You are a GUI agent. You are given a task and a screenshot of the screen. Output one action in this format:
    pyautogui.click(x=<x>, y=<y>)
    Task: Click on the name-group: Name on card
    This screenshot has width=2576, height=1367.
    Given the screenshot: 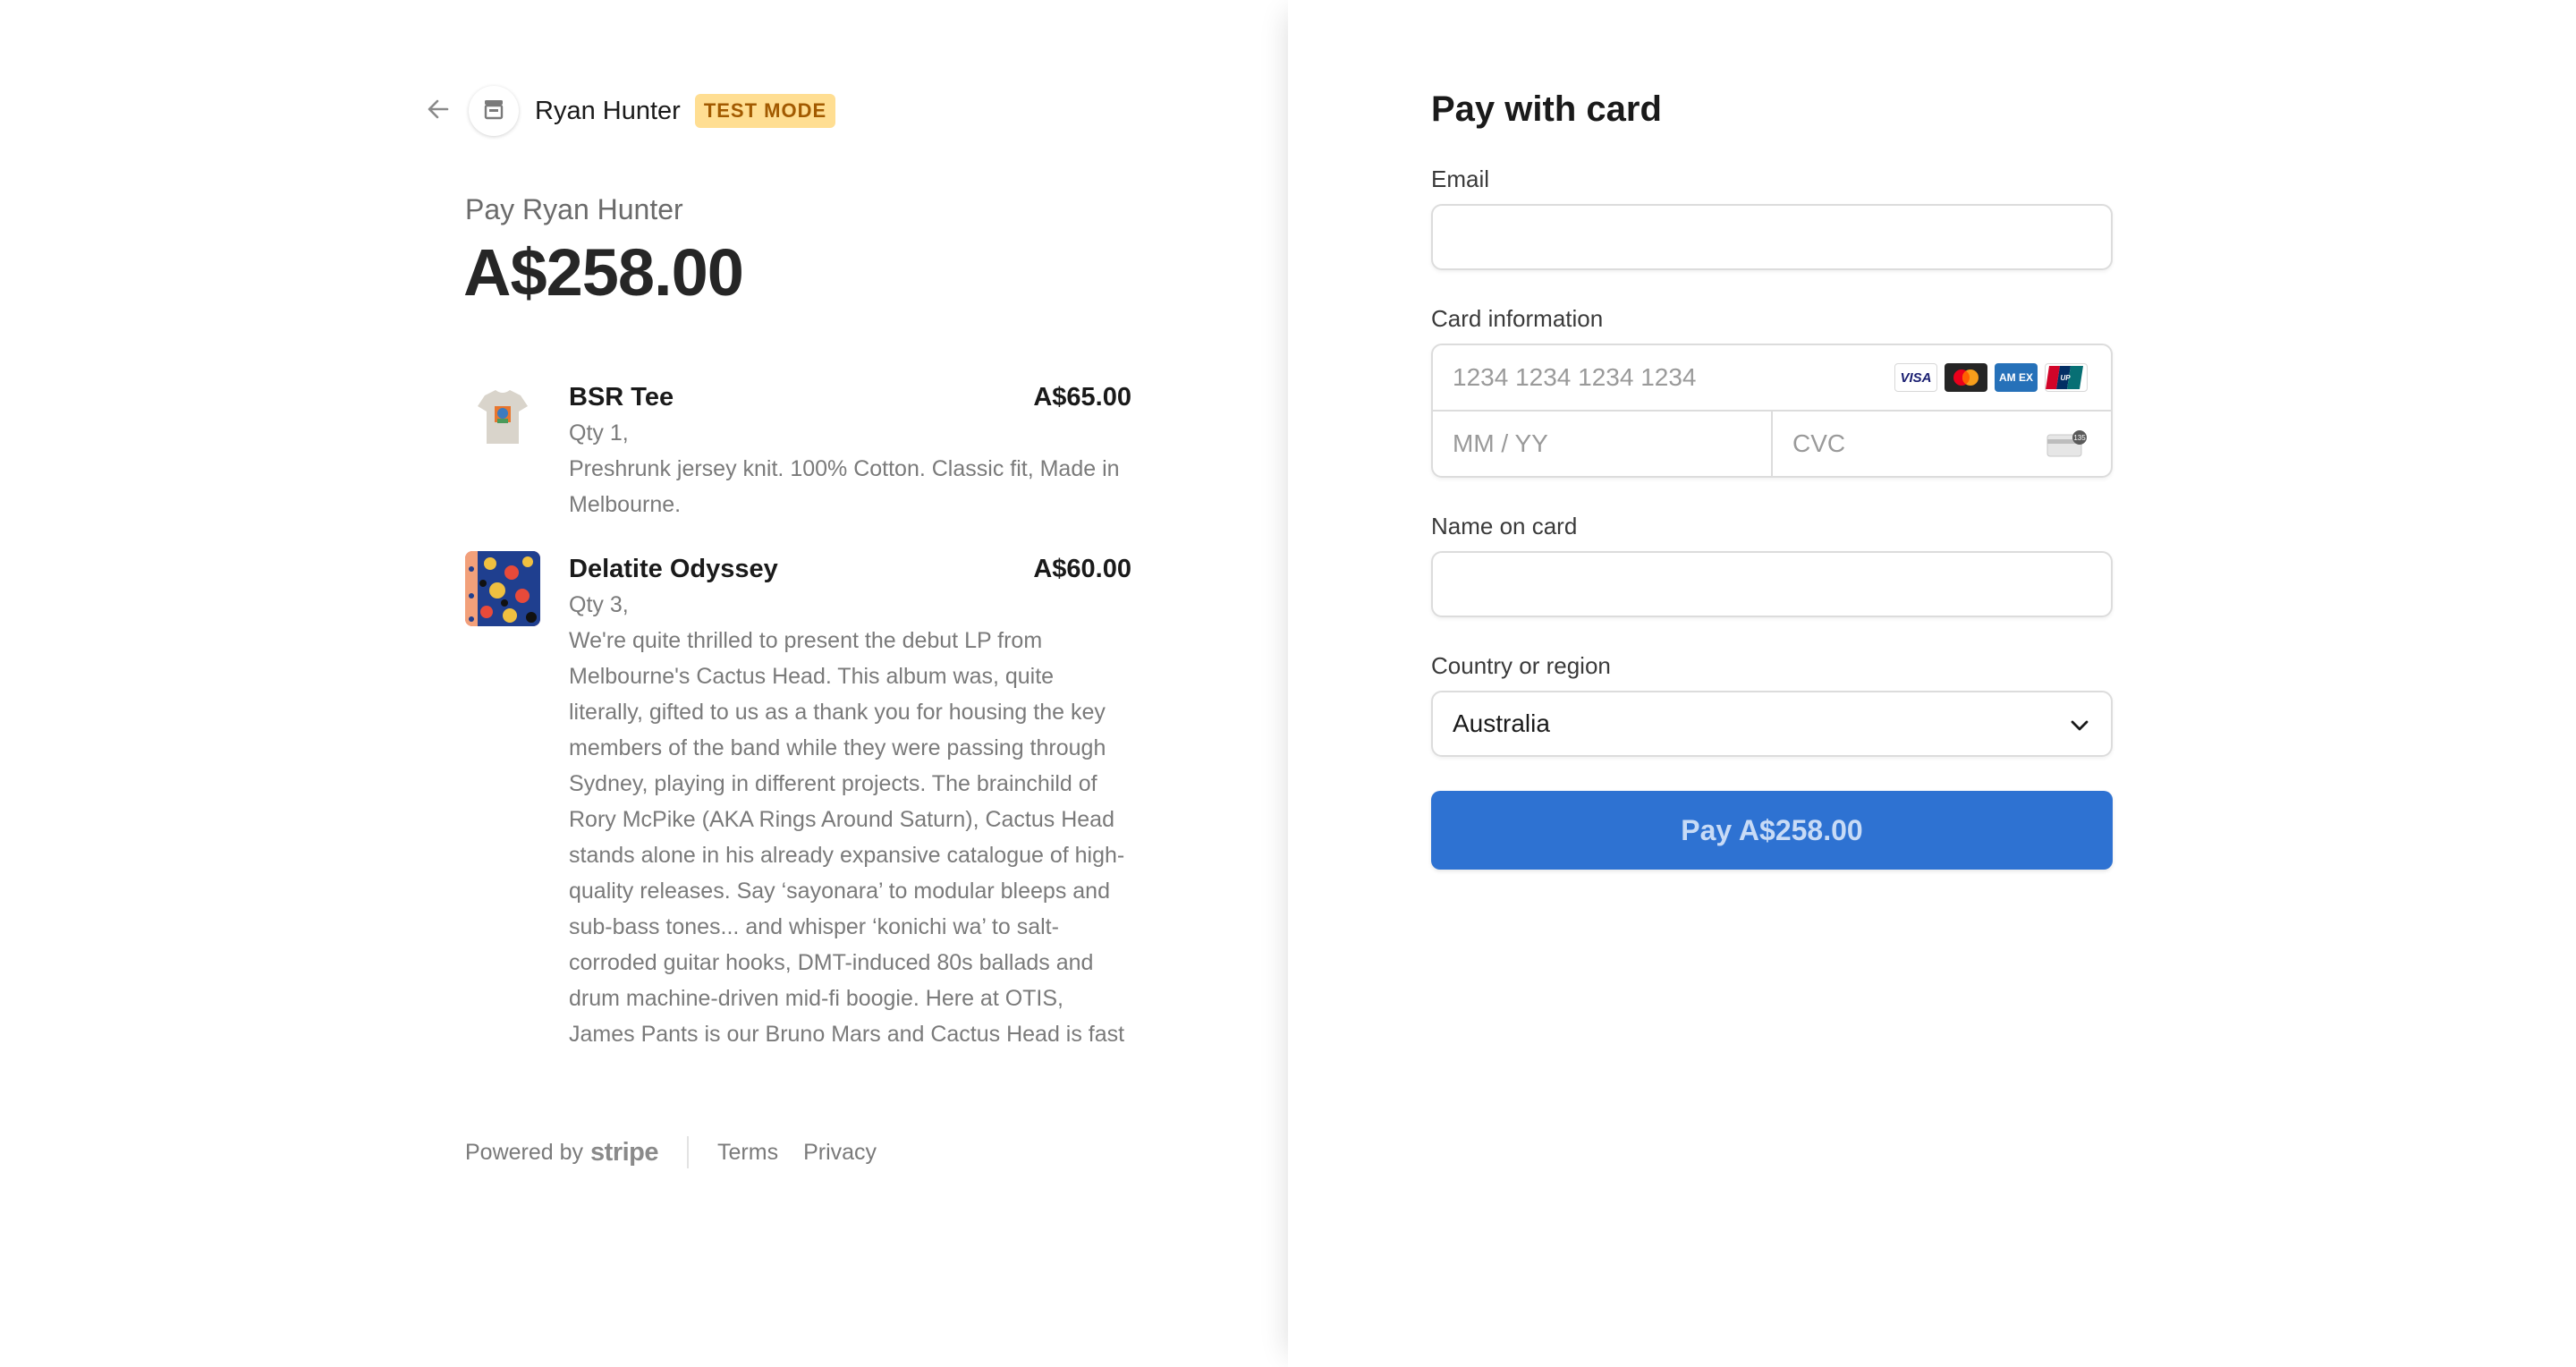 What is the action you would take?
    pyautogui.click(x=1772, y=564)
    